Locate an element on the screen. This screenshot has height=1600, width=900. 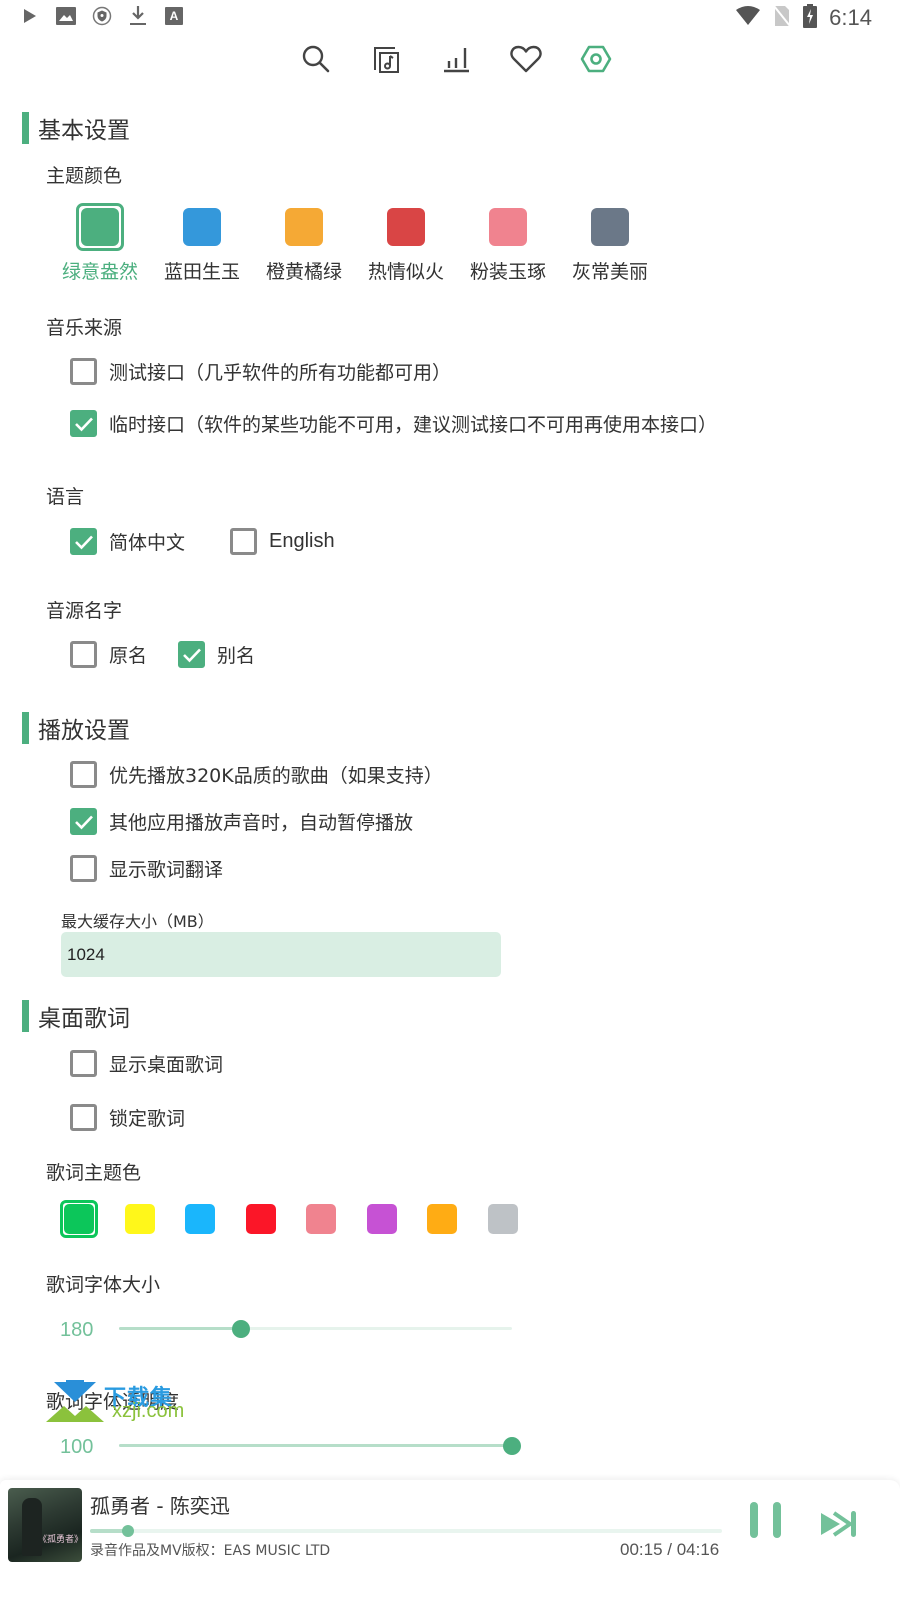
search-icon is located at coordinates (316, 61).